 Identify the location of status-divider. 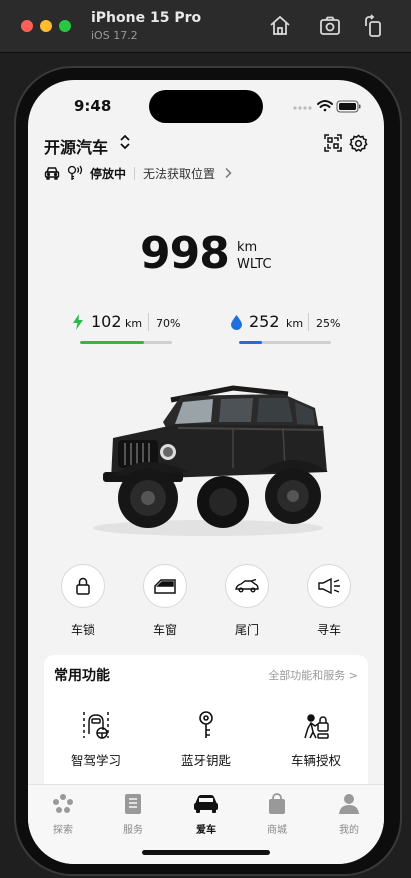
(135, 173).